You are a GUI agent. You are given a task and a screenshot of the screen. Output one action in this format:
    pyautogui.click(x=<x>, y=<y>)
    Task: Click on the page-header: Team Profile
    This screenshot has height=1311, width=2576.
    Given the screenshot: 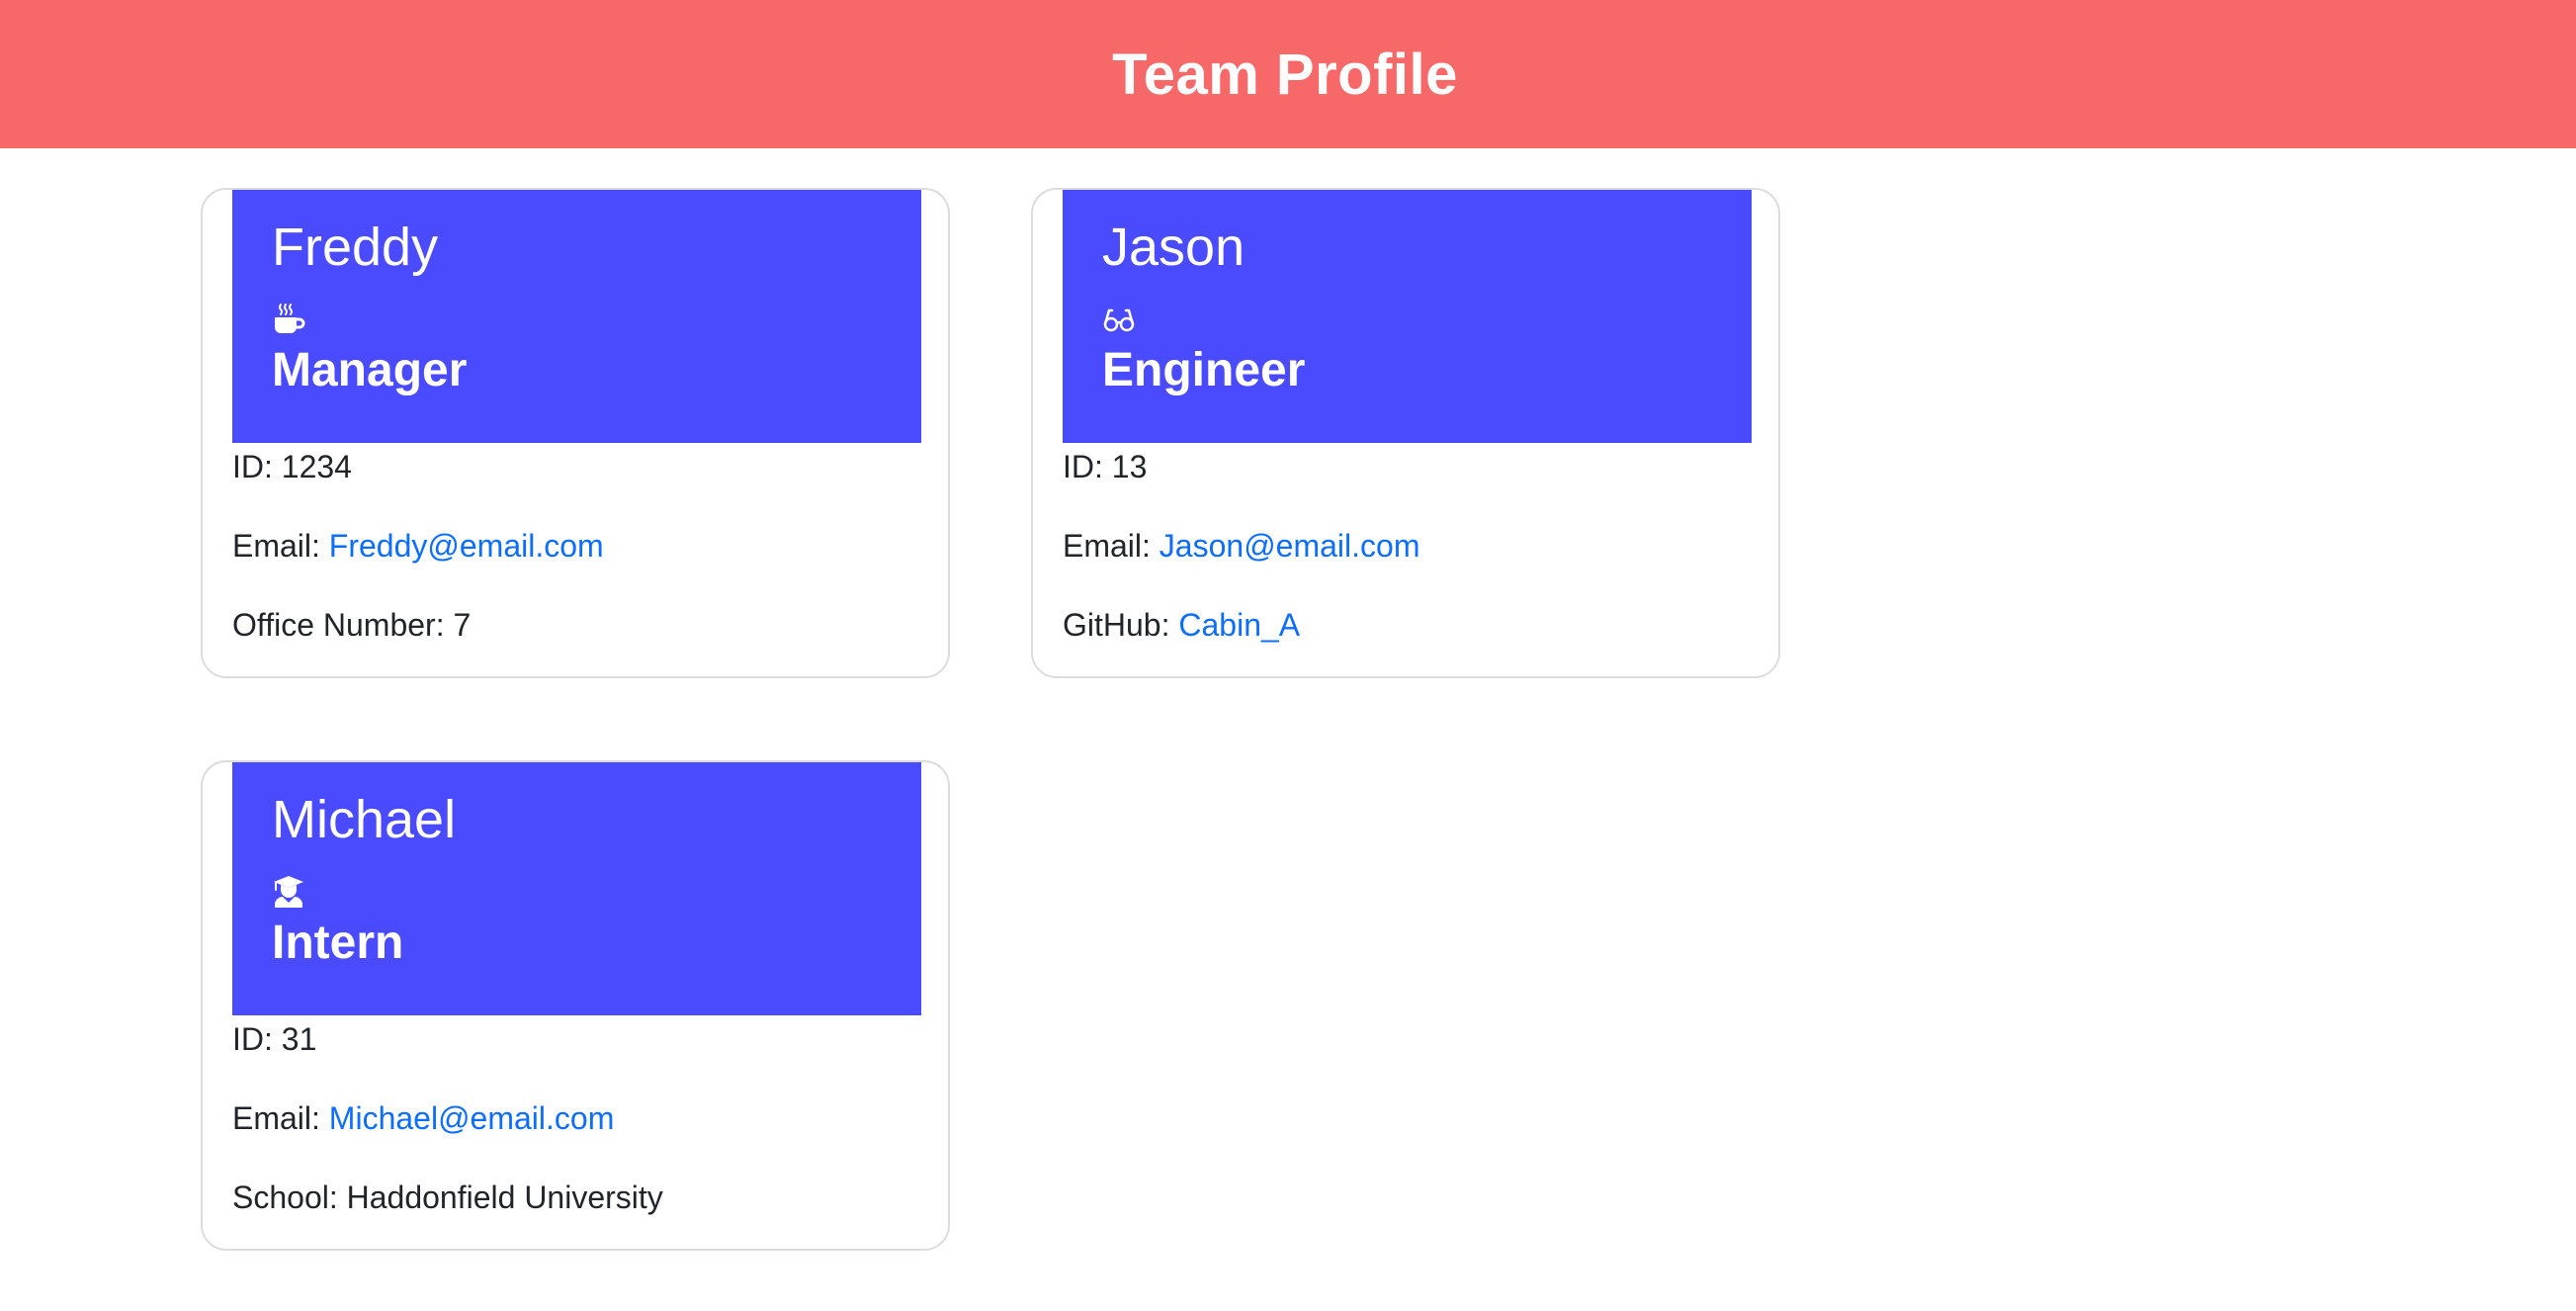 What is the action you would take?
    pyautogui.click(x=1288, y=74)
    